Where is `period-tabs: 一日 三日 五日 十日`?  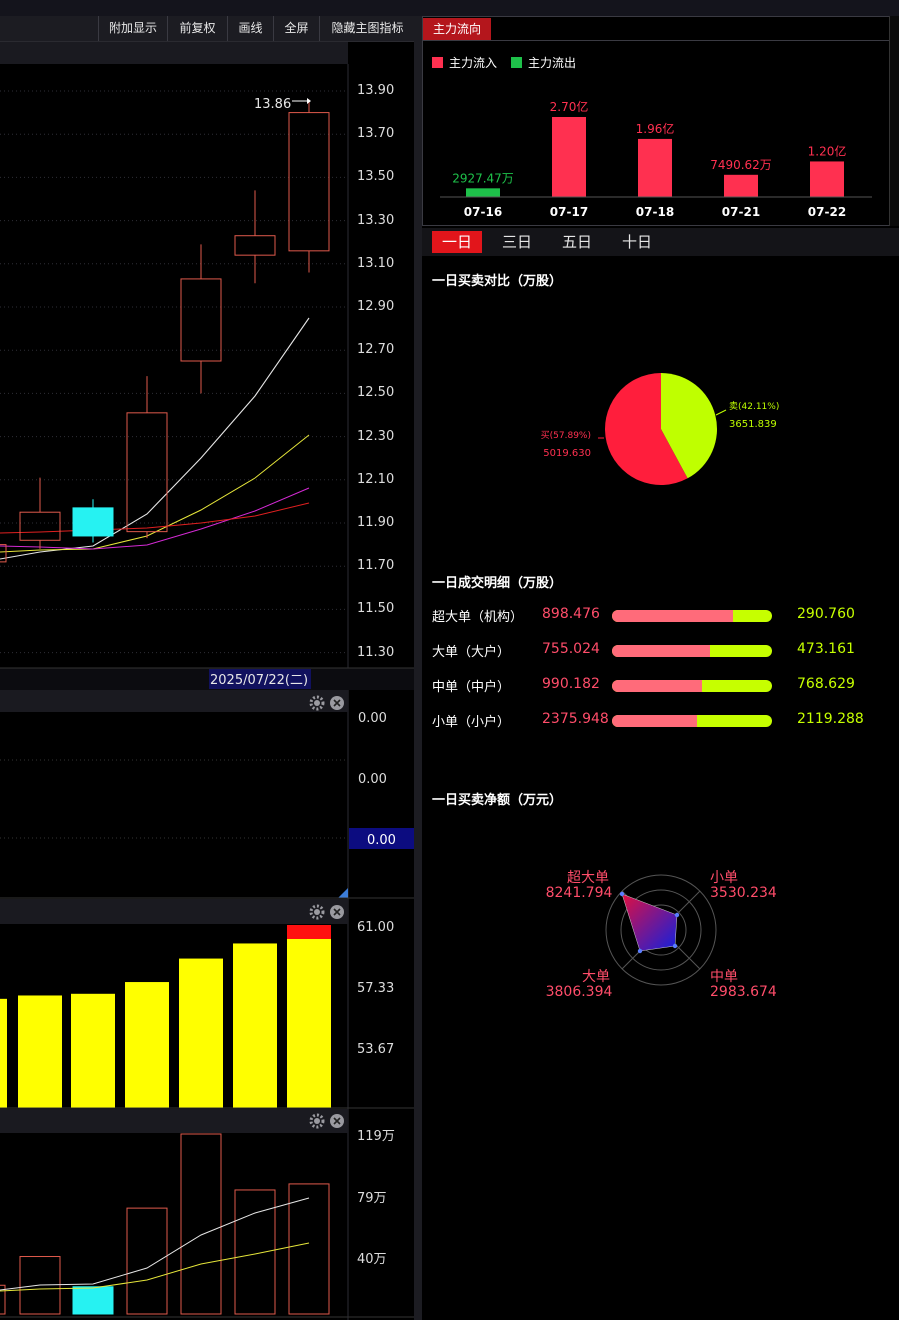 period-tabs: 一日 三日 五日 十日 is located at coordinates (660, 242).